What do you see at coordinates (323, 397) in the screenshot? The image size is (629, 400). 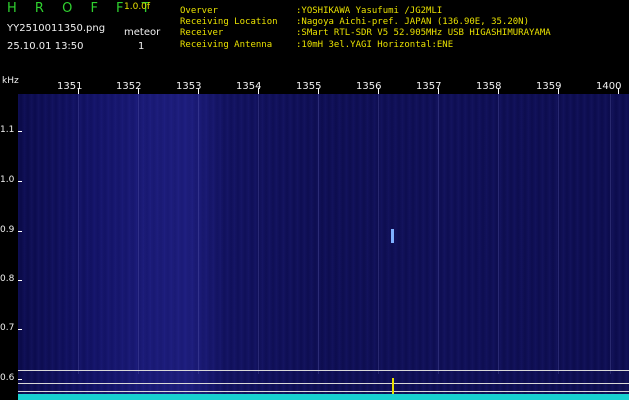 I see `spectrum-baseline` at bounding box center [323, 397].